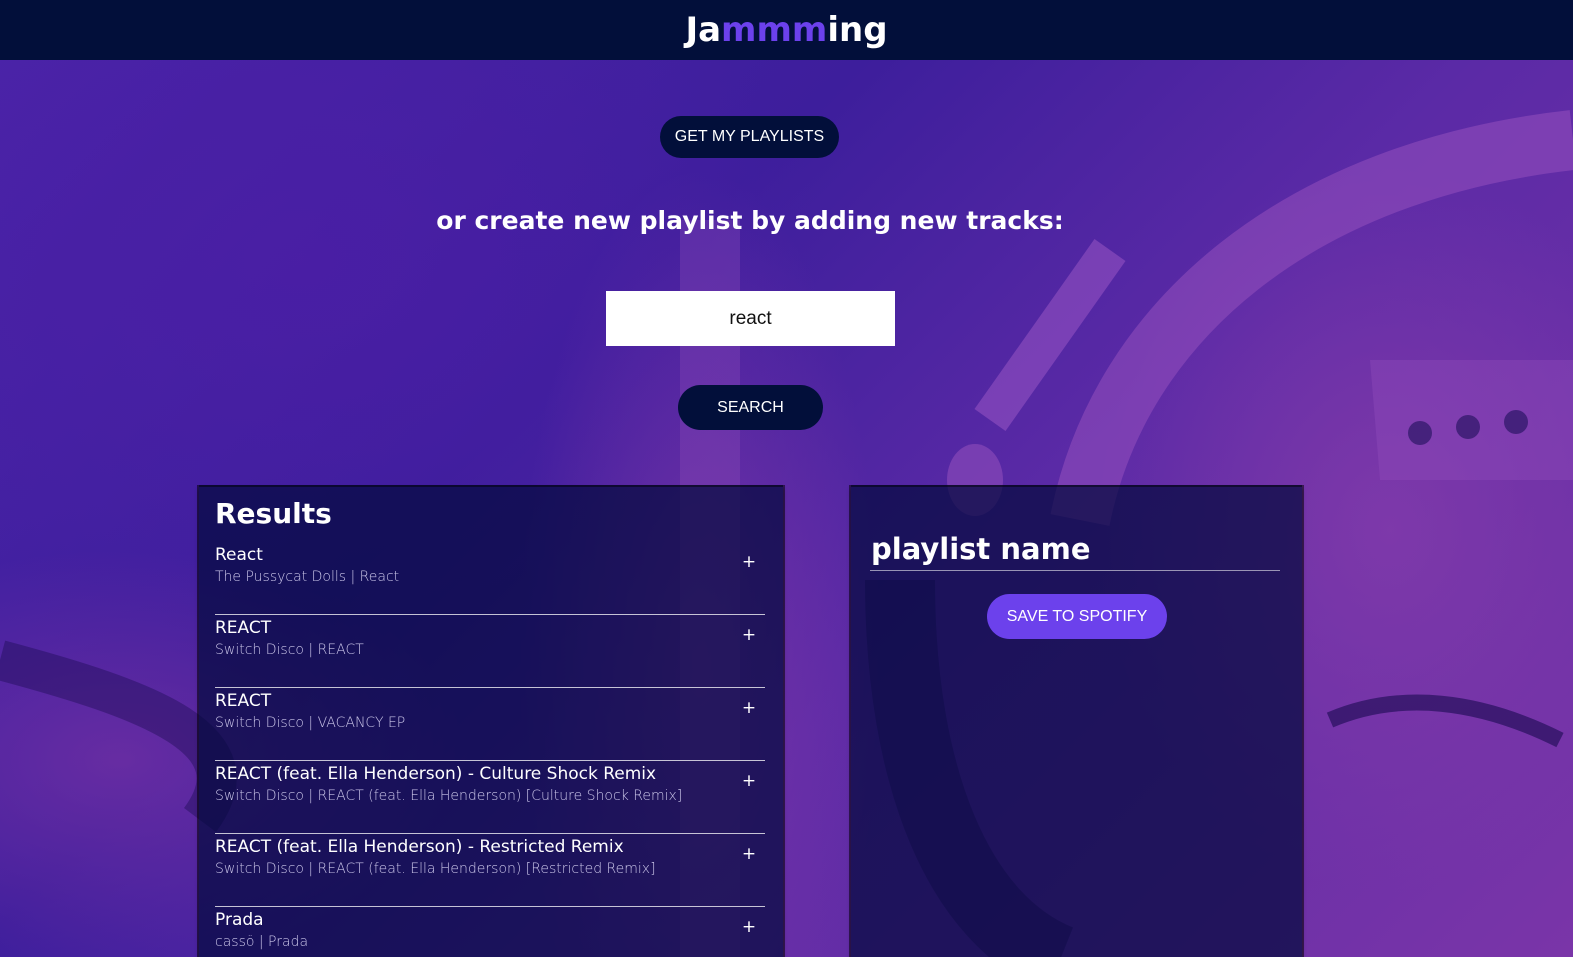  Describe the element at coordinates (1076, 721) in the screenshot. I see `playlist-panel: SAVE TO SPOTIFY` at that location.